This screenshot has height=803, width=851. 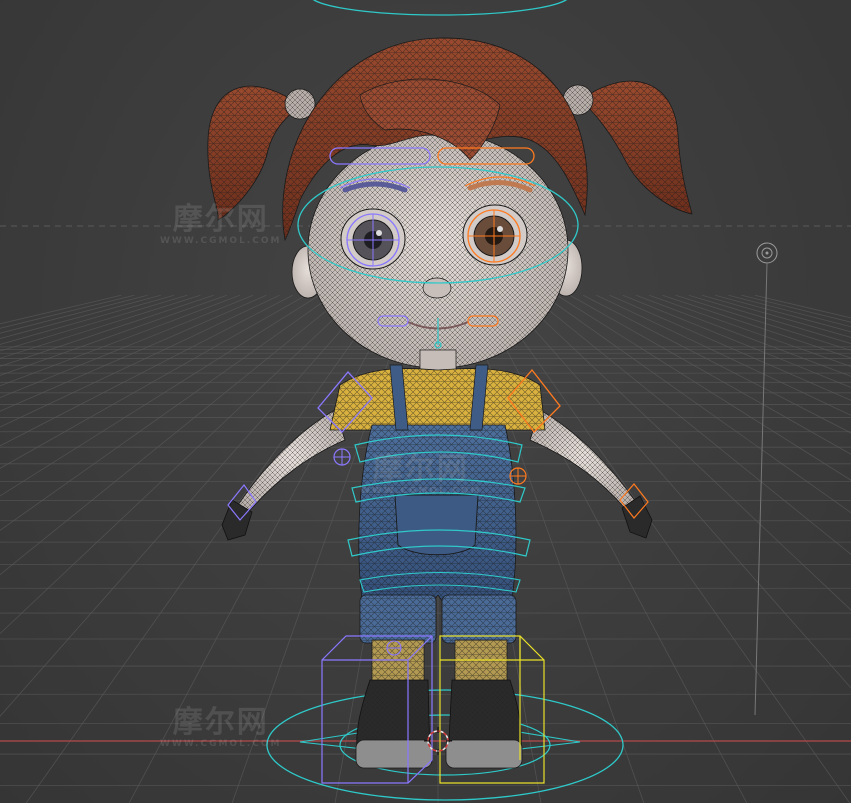 I want to click on left-elbow-target, so click(x=342, y=457).